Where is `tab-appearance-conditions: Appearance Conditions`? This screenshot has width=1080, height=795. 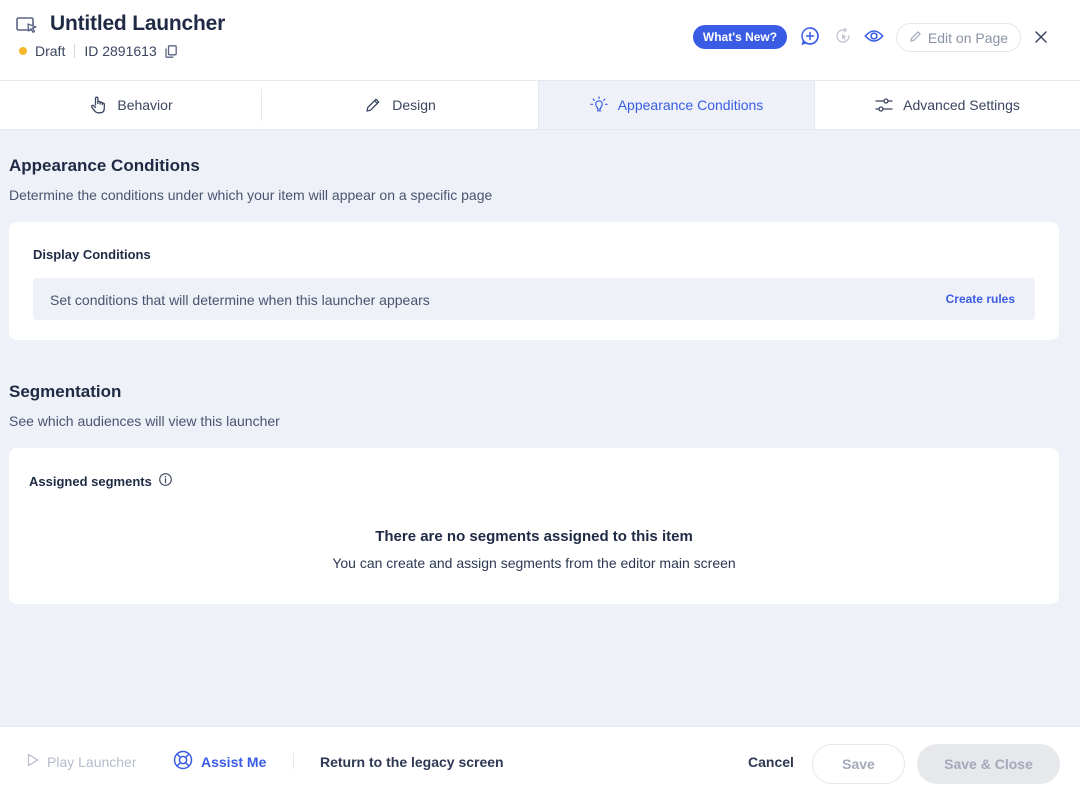
tab-appearance-conditions: Appearance Conditions is located at coordinates (676, 105).